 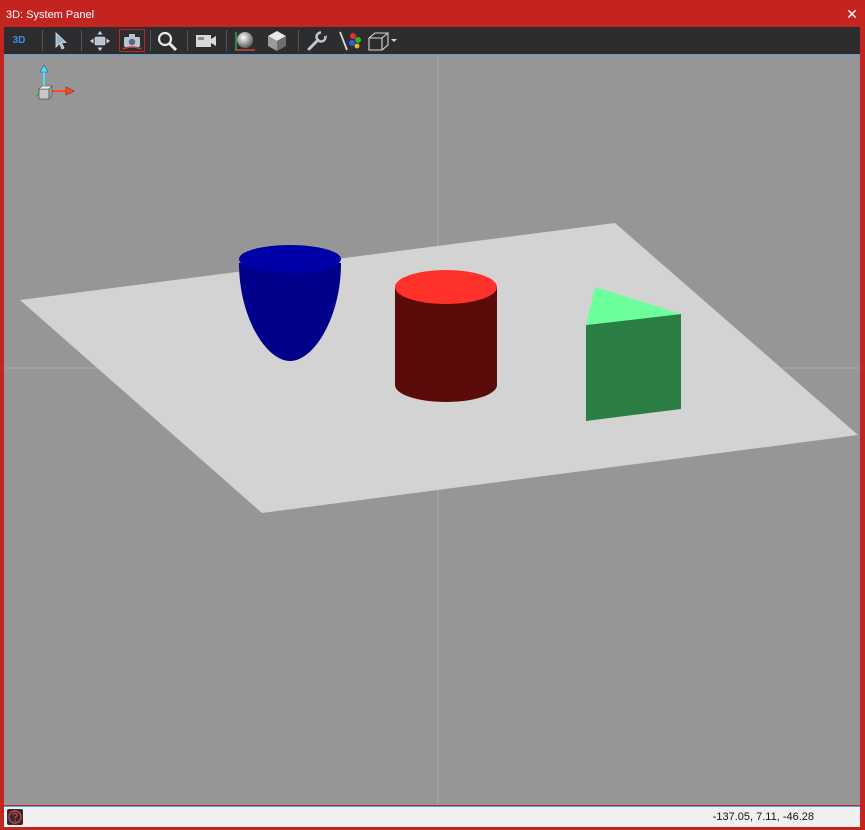 I want to click on axis-gizmo, so click(x=55, y=82).